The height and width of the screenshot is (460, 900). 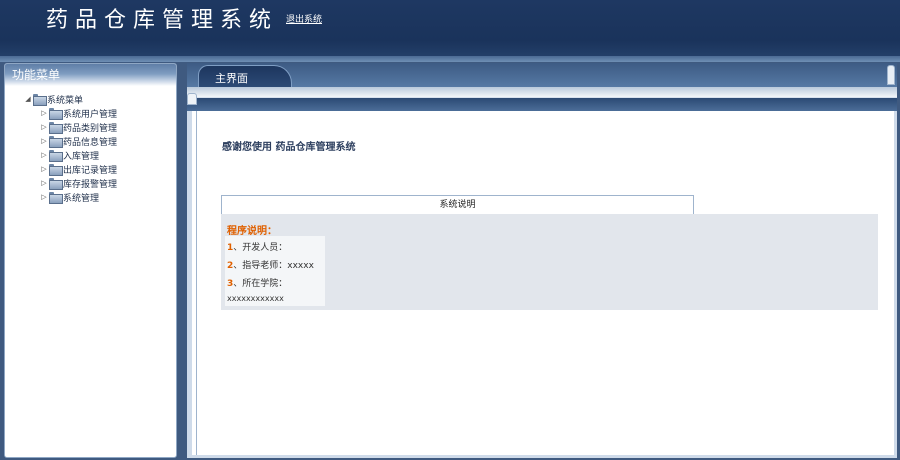 What do you see at coordinates (162, 20) in the screenshot?
I see `app-title: 药品仓库管理系统` at bounding box center [162, 20].